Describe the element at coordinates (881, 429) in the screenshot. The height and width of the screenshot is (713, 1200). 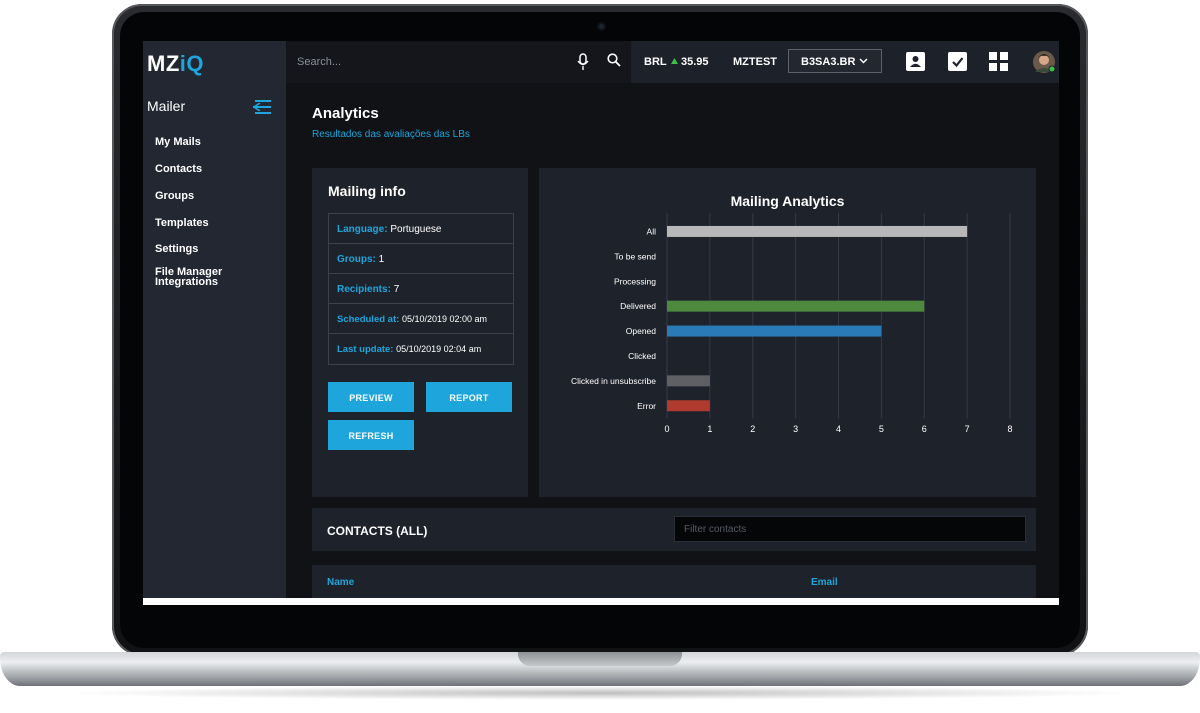
I see `x-tick-label: 5` at that location.